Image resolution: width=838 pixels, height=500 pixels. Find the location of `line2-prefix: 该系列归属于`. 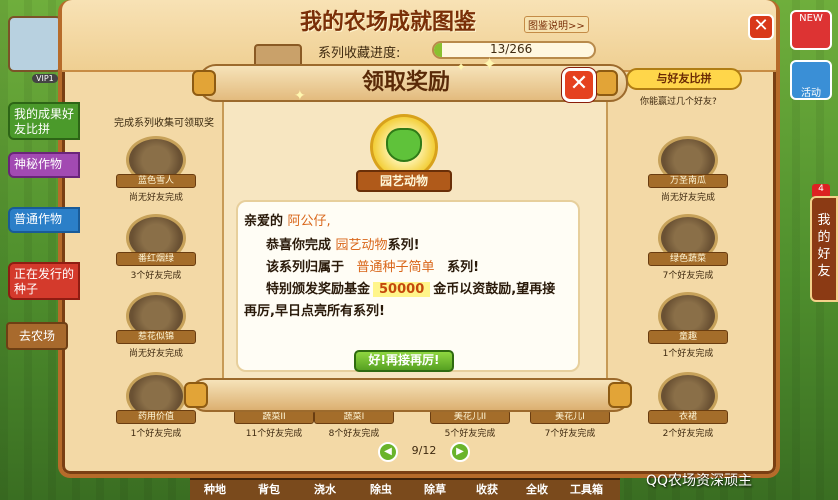

line2-prefix: 该系列归属于 is located at coordinates (305, 267).